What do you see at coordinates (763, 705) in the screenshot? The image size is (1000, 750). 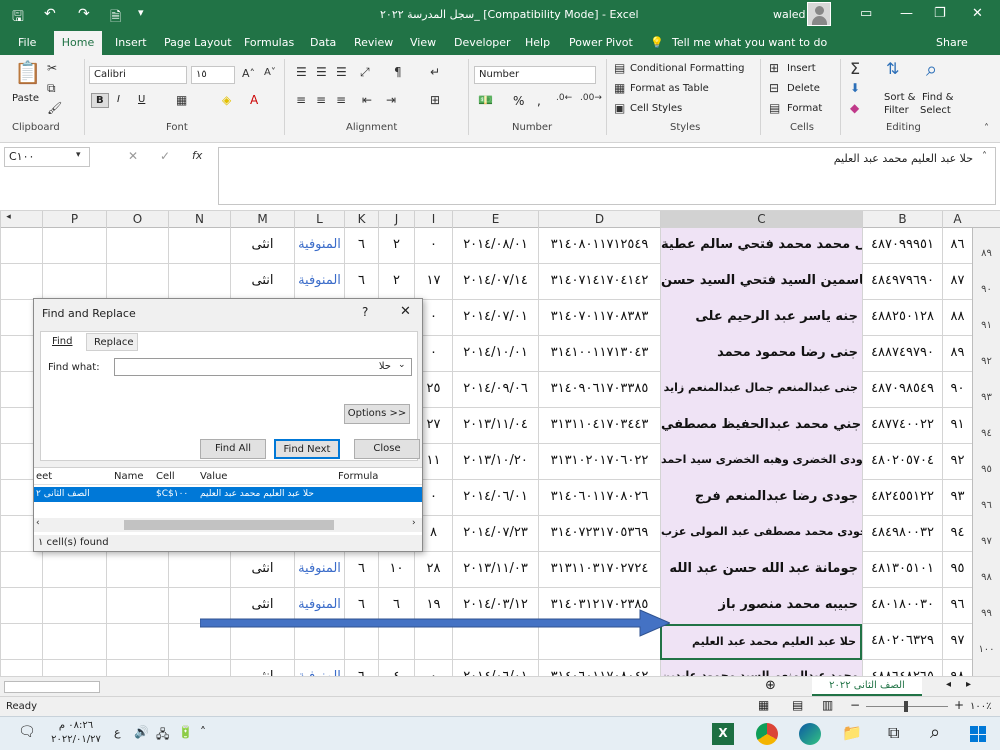 I see `normal-view-icon: ▦` at bounding box center [763, 705].